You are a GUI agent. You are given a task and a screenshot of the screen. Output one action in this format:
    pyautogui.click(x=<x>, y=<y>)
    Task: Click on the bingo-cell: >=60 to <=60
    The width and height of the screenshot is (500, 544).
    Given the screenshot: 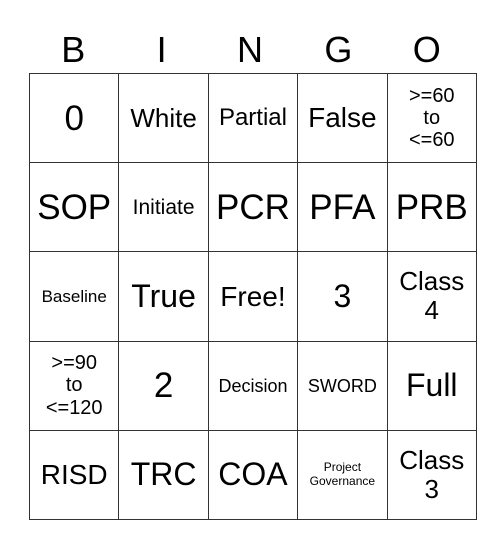 What is the action you would take?
    pyautogui.click(x=431, y=118)
    